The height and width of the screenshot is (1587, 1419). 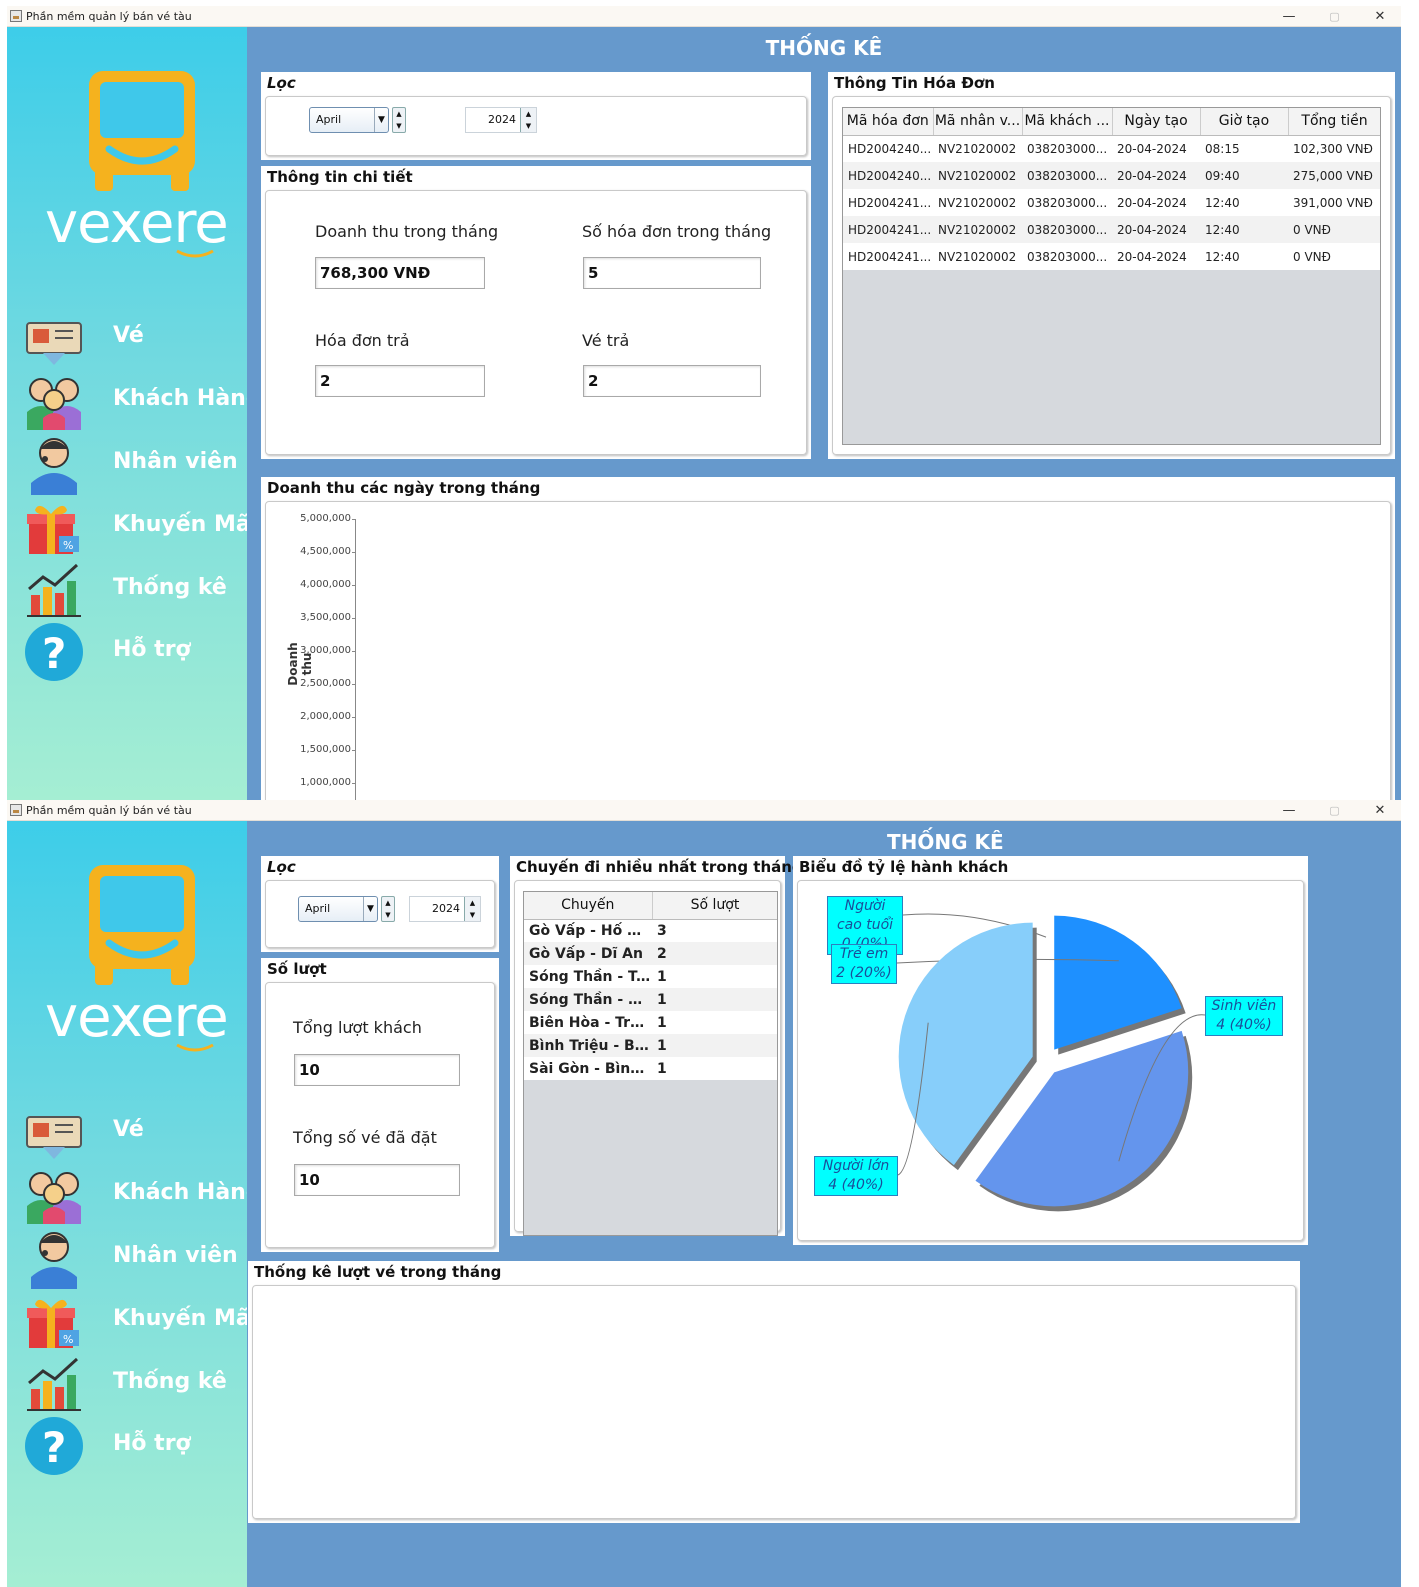 I want to click on total-tickets-field: 10, so click(x=377, y=1180).